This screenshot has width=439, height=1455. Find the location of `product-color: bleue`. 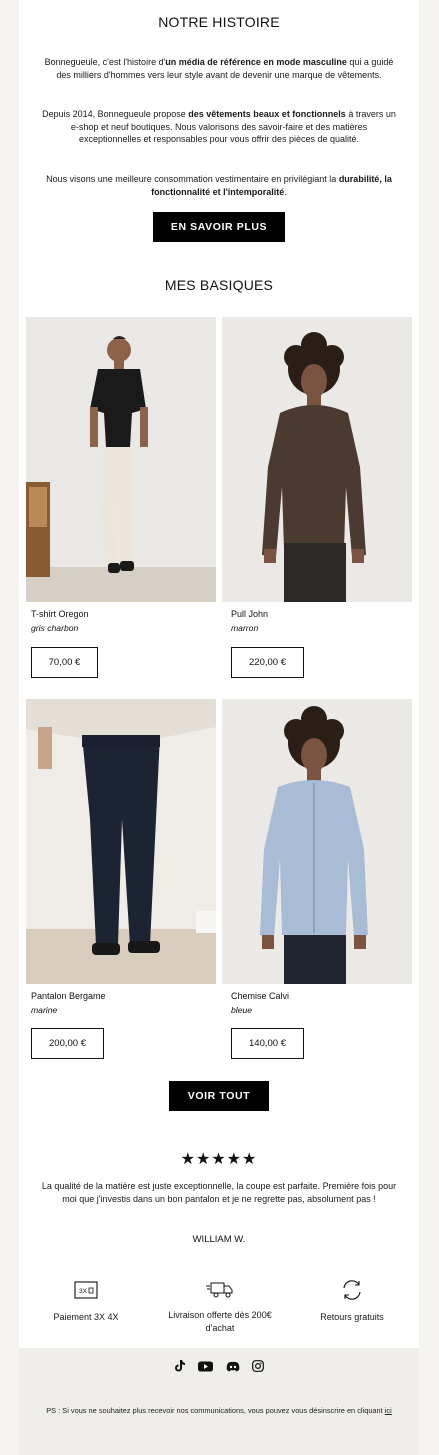

product-color: bleue is located at coordinates (242, 1010).